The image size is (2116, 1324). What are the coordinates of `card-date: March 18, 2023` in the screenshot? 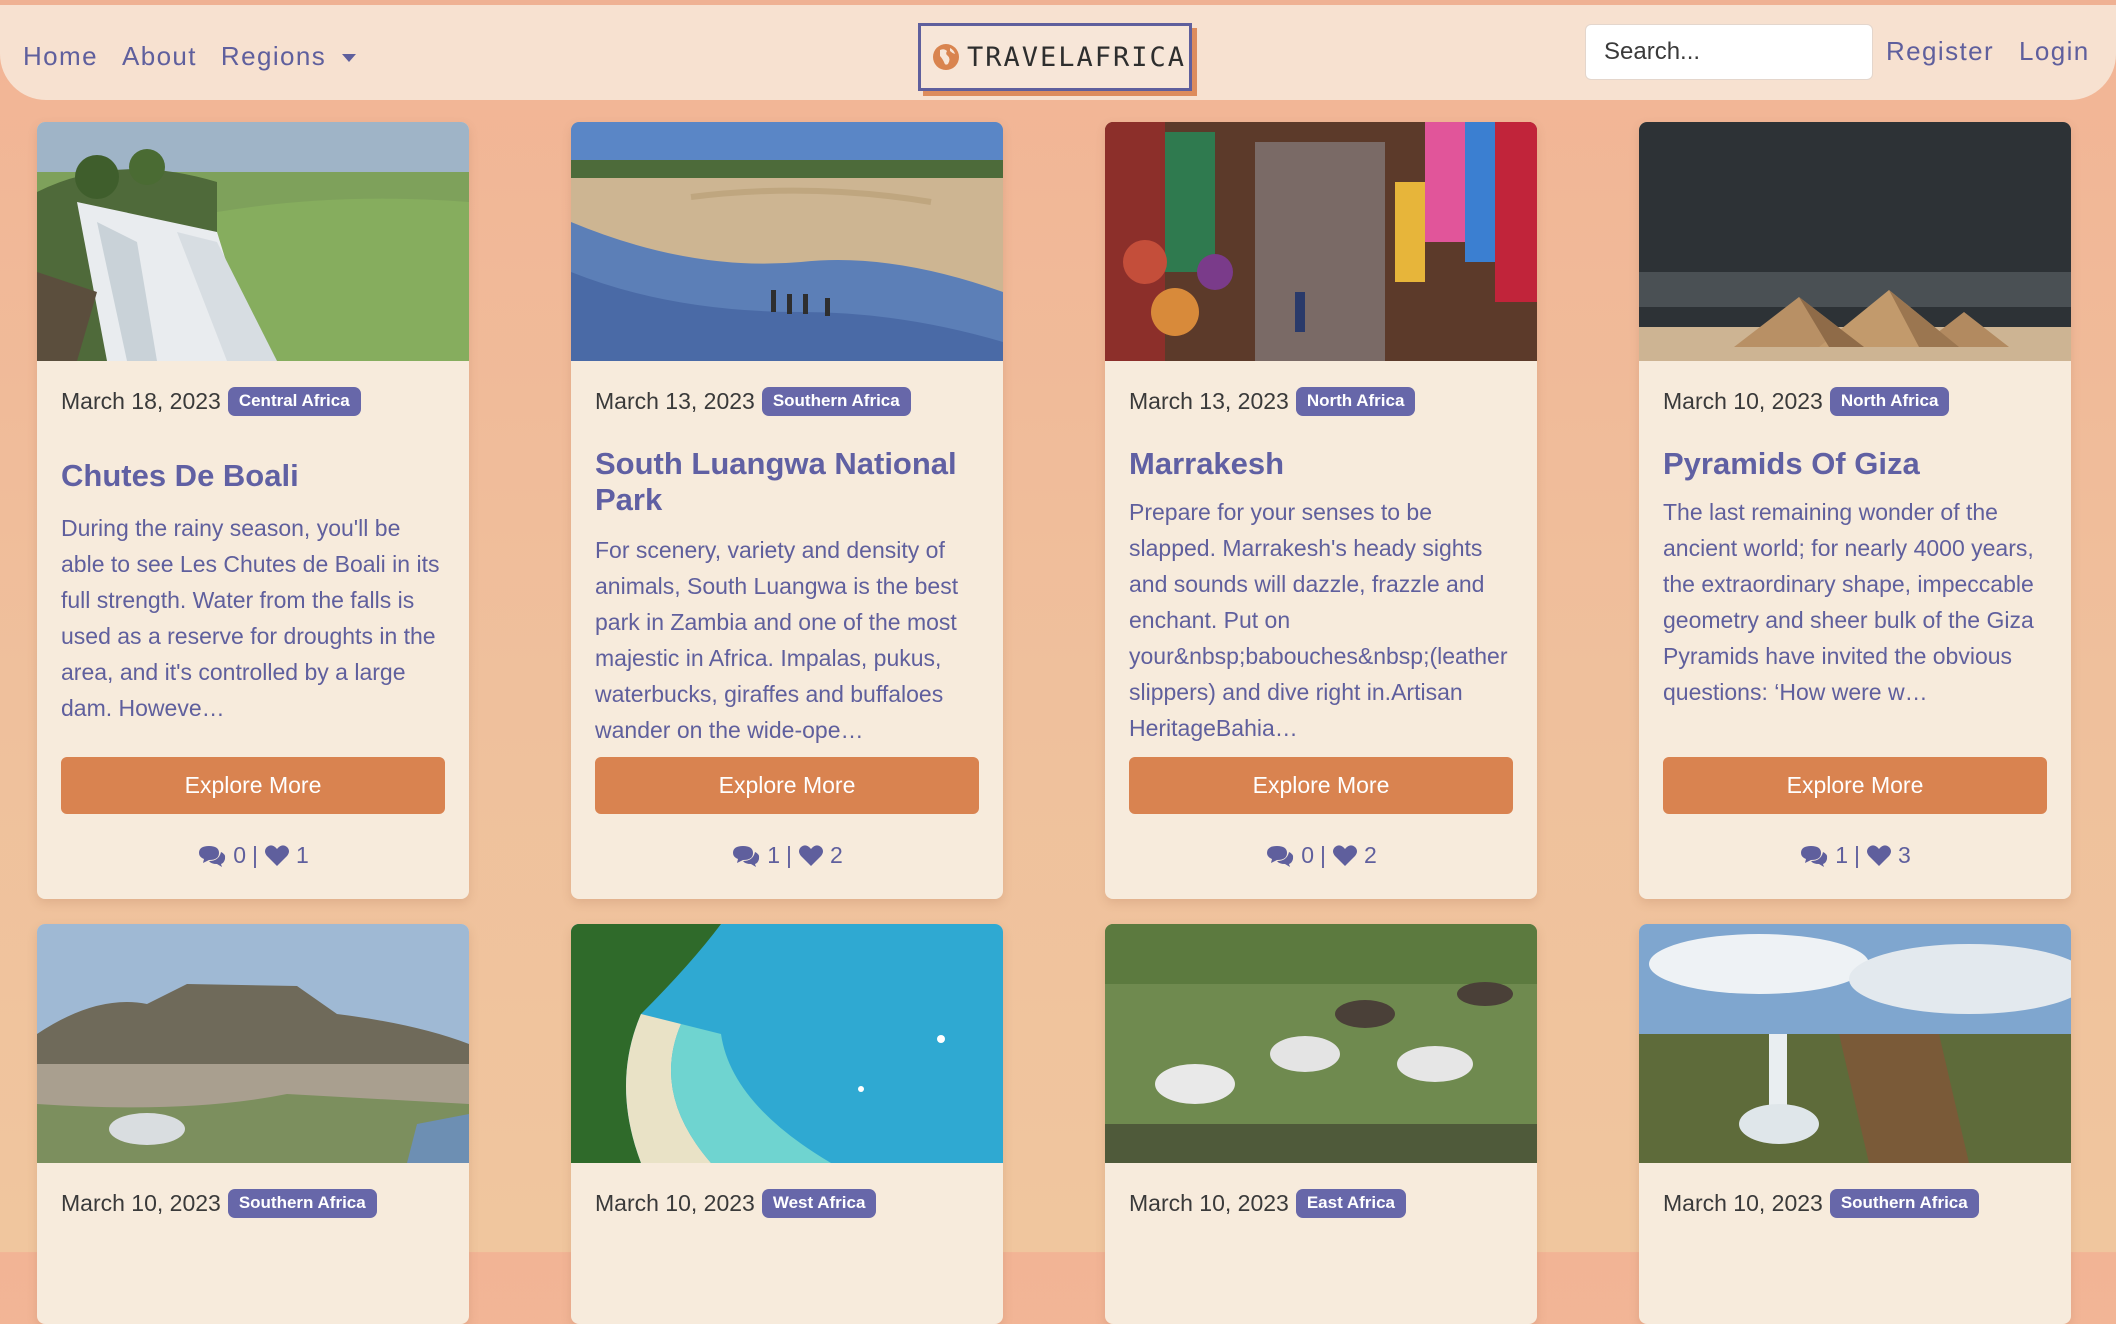 It's located at (141, 400).